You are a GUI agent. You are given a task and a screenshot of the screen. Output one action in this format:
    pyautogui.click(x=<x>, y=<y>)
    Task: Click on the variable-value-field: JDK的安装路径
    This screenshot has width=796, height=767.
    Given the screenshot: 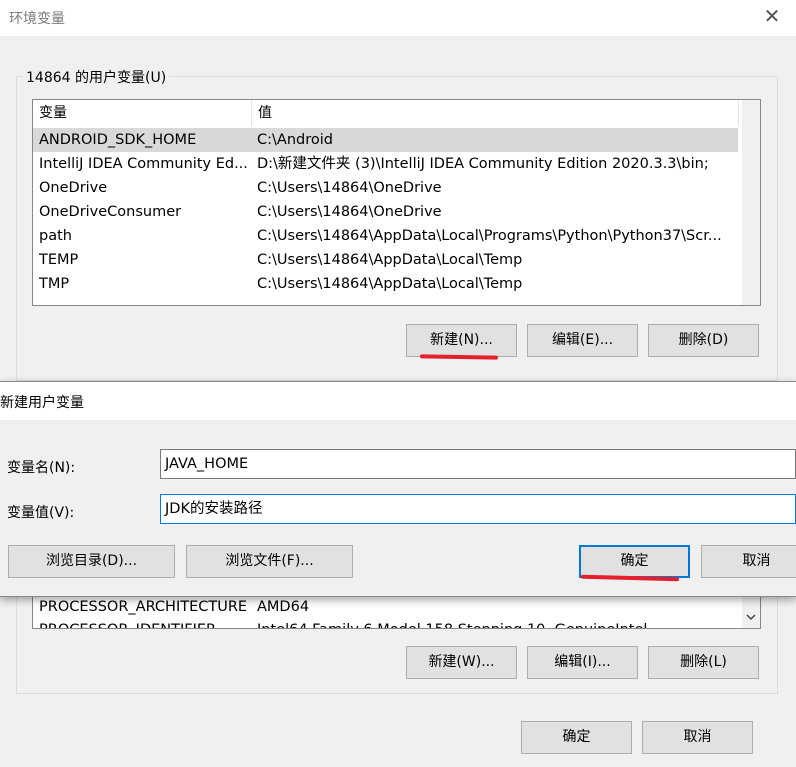 What is the action you would take?
    pyautogui.click(x=478, y=509)
    